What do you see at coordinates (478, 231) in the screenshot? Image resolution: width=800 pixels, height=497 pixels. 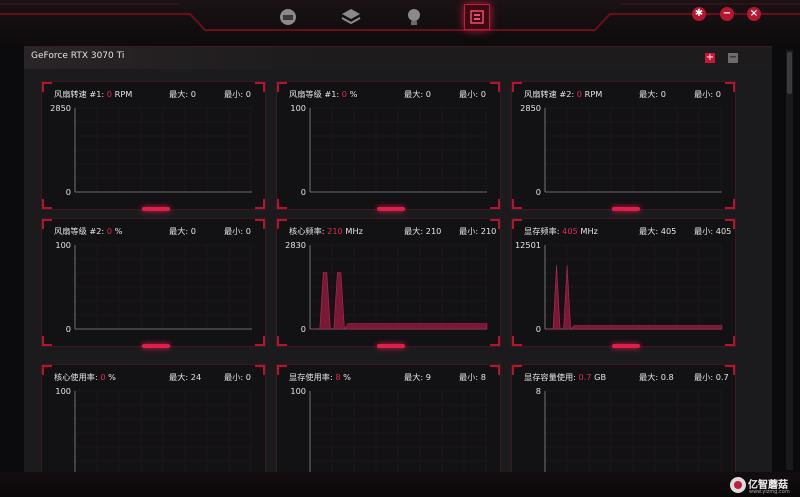 I see `metric-min: 最小: 210` at bounding box center [478, 231].